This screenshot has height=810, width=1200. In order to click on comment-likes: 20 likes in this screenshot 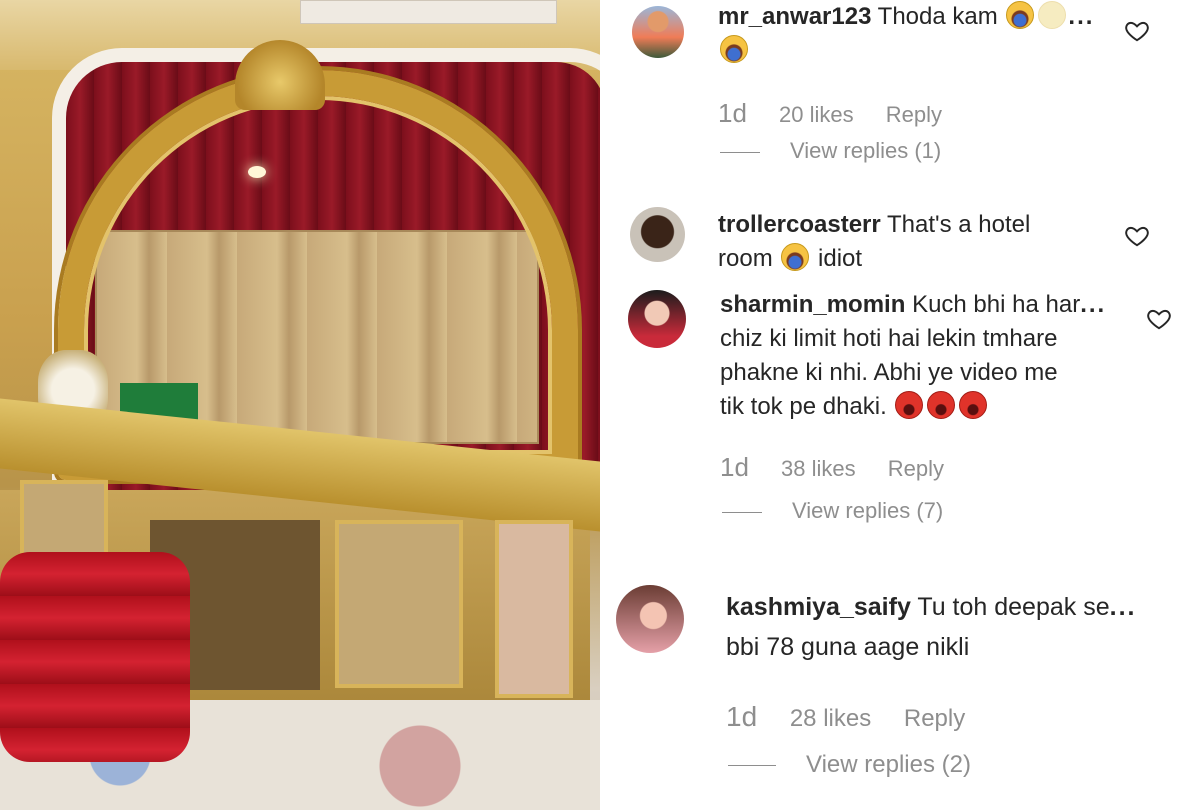, I will do `click(816, 114)`.